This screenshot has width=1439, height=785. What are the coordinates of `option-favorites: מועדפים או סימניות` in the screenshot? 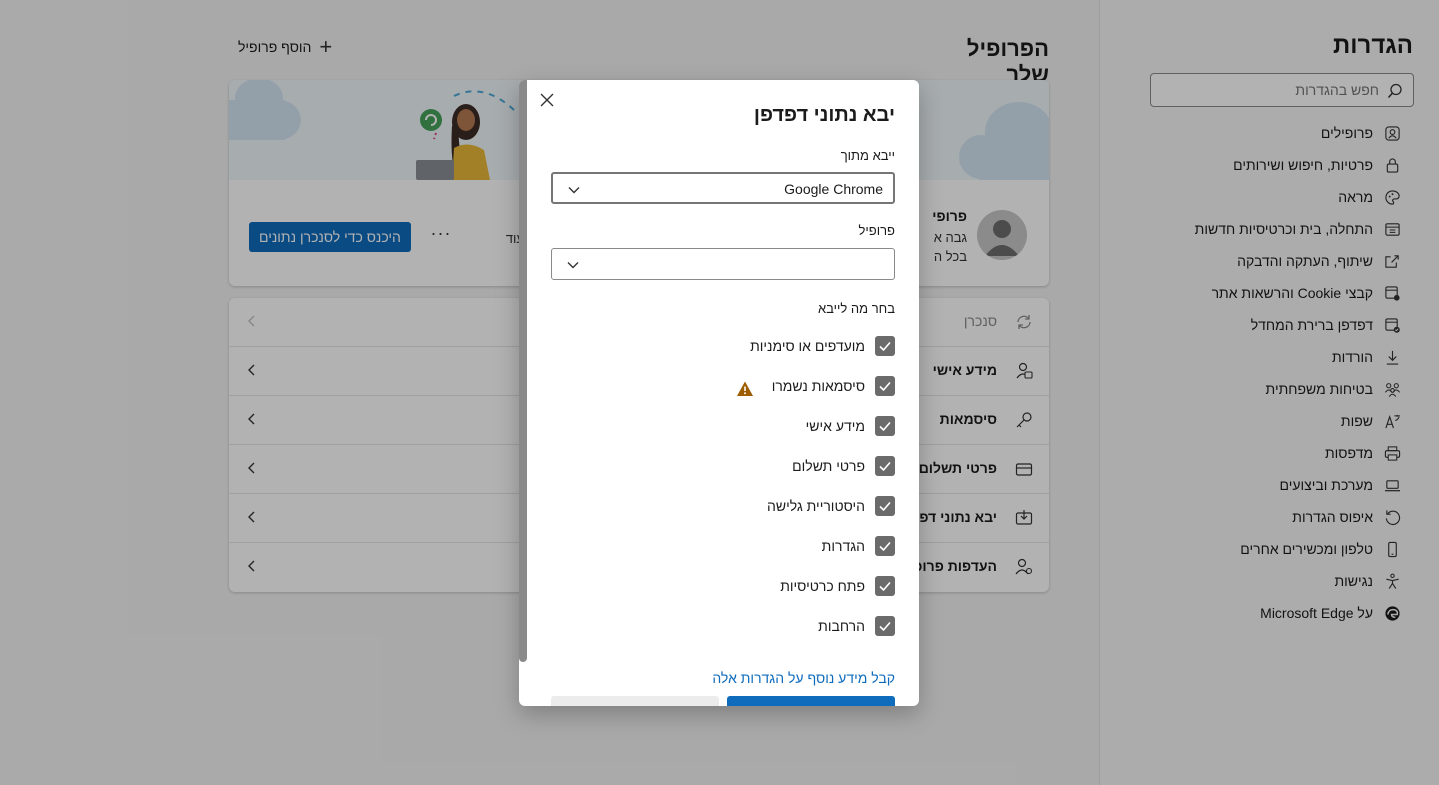 It's located at (822, 346).